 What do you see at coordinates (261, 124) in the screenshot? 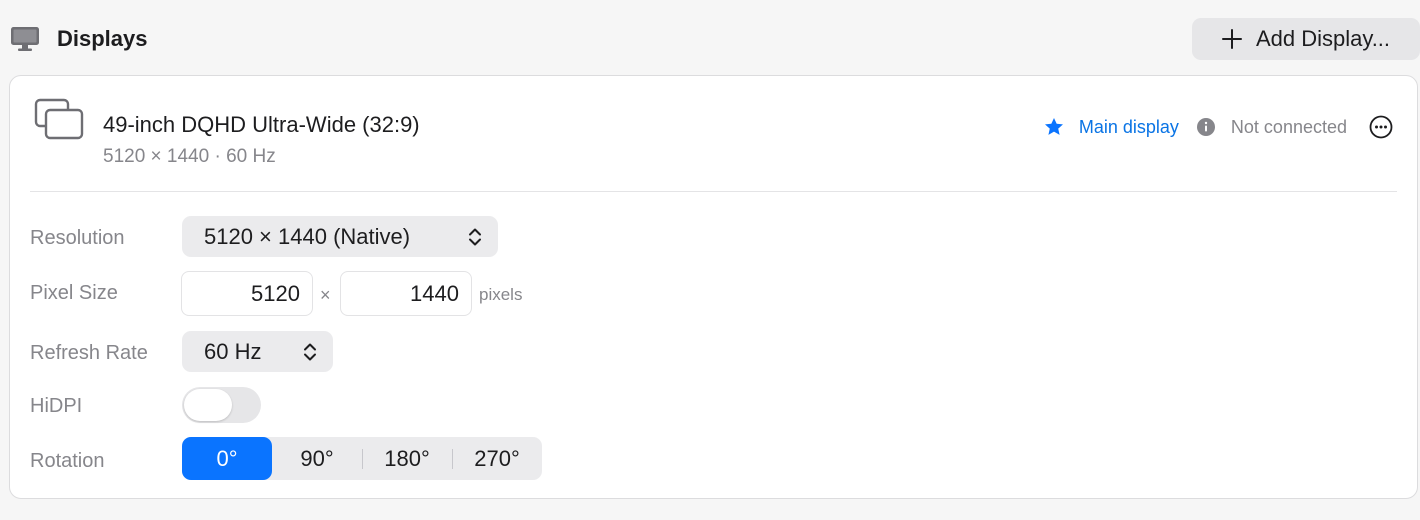
I see `display-name: 49-inch DQHD Ultra-Wide (32:9)` at bounding box center [261, 124].